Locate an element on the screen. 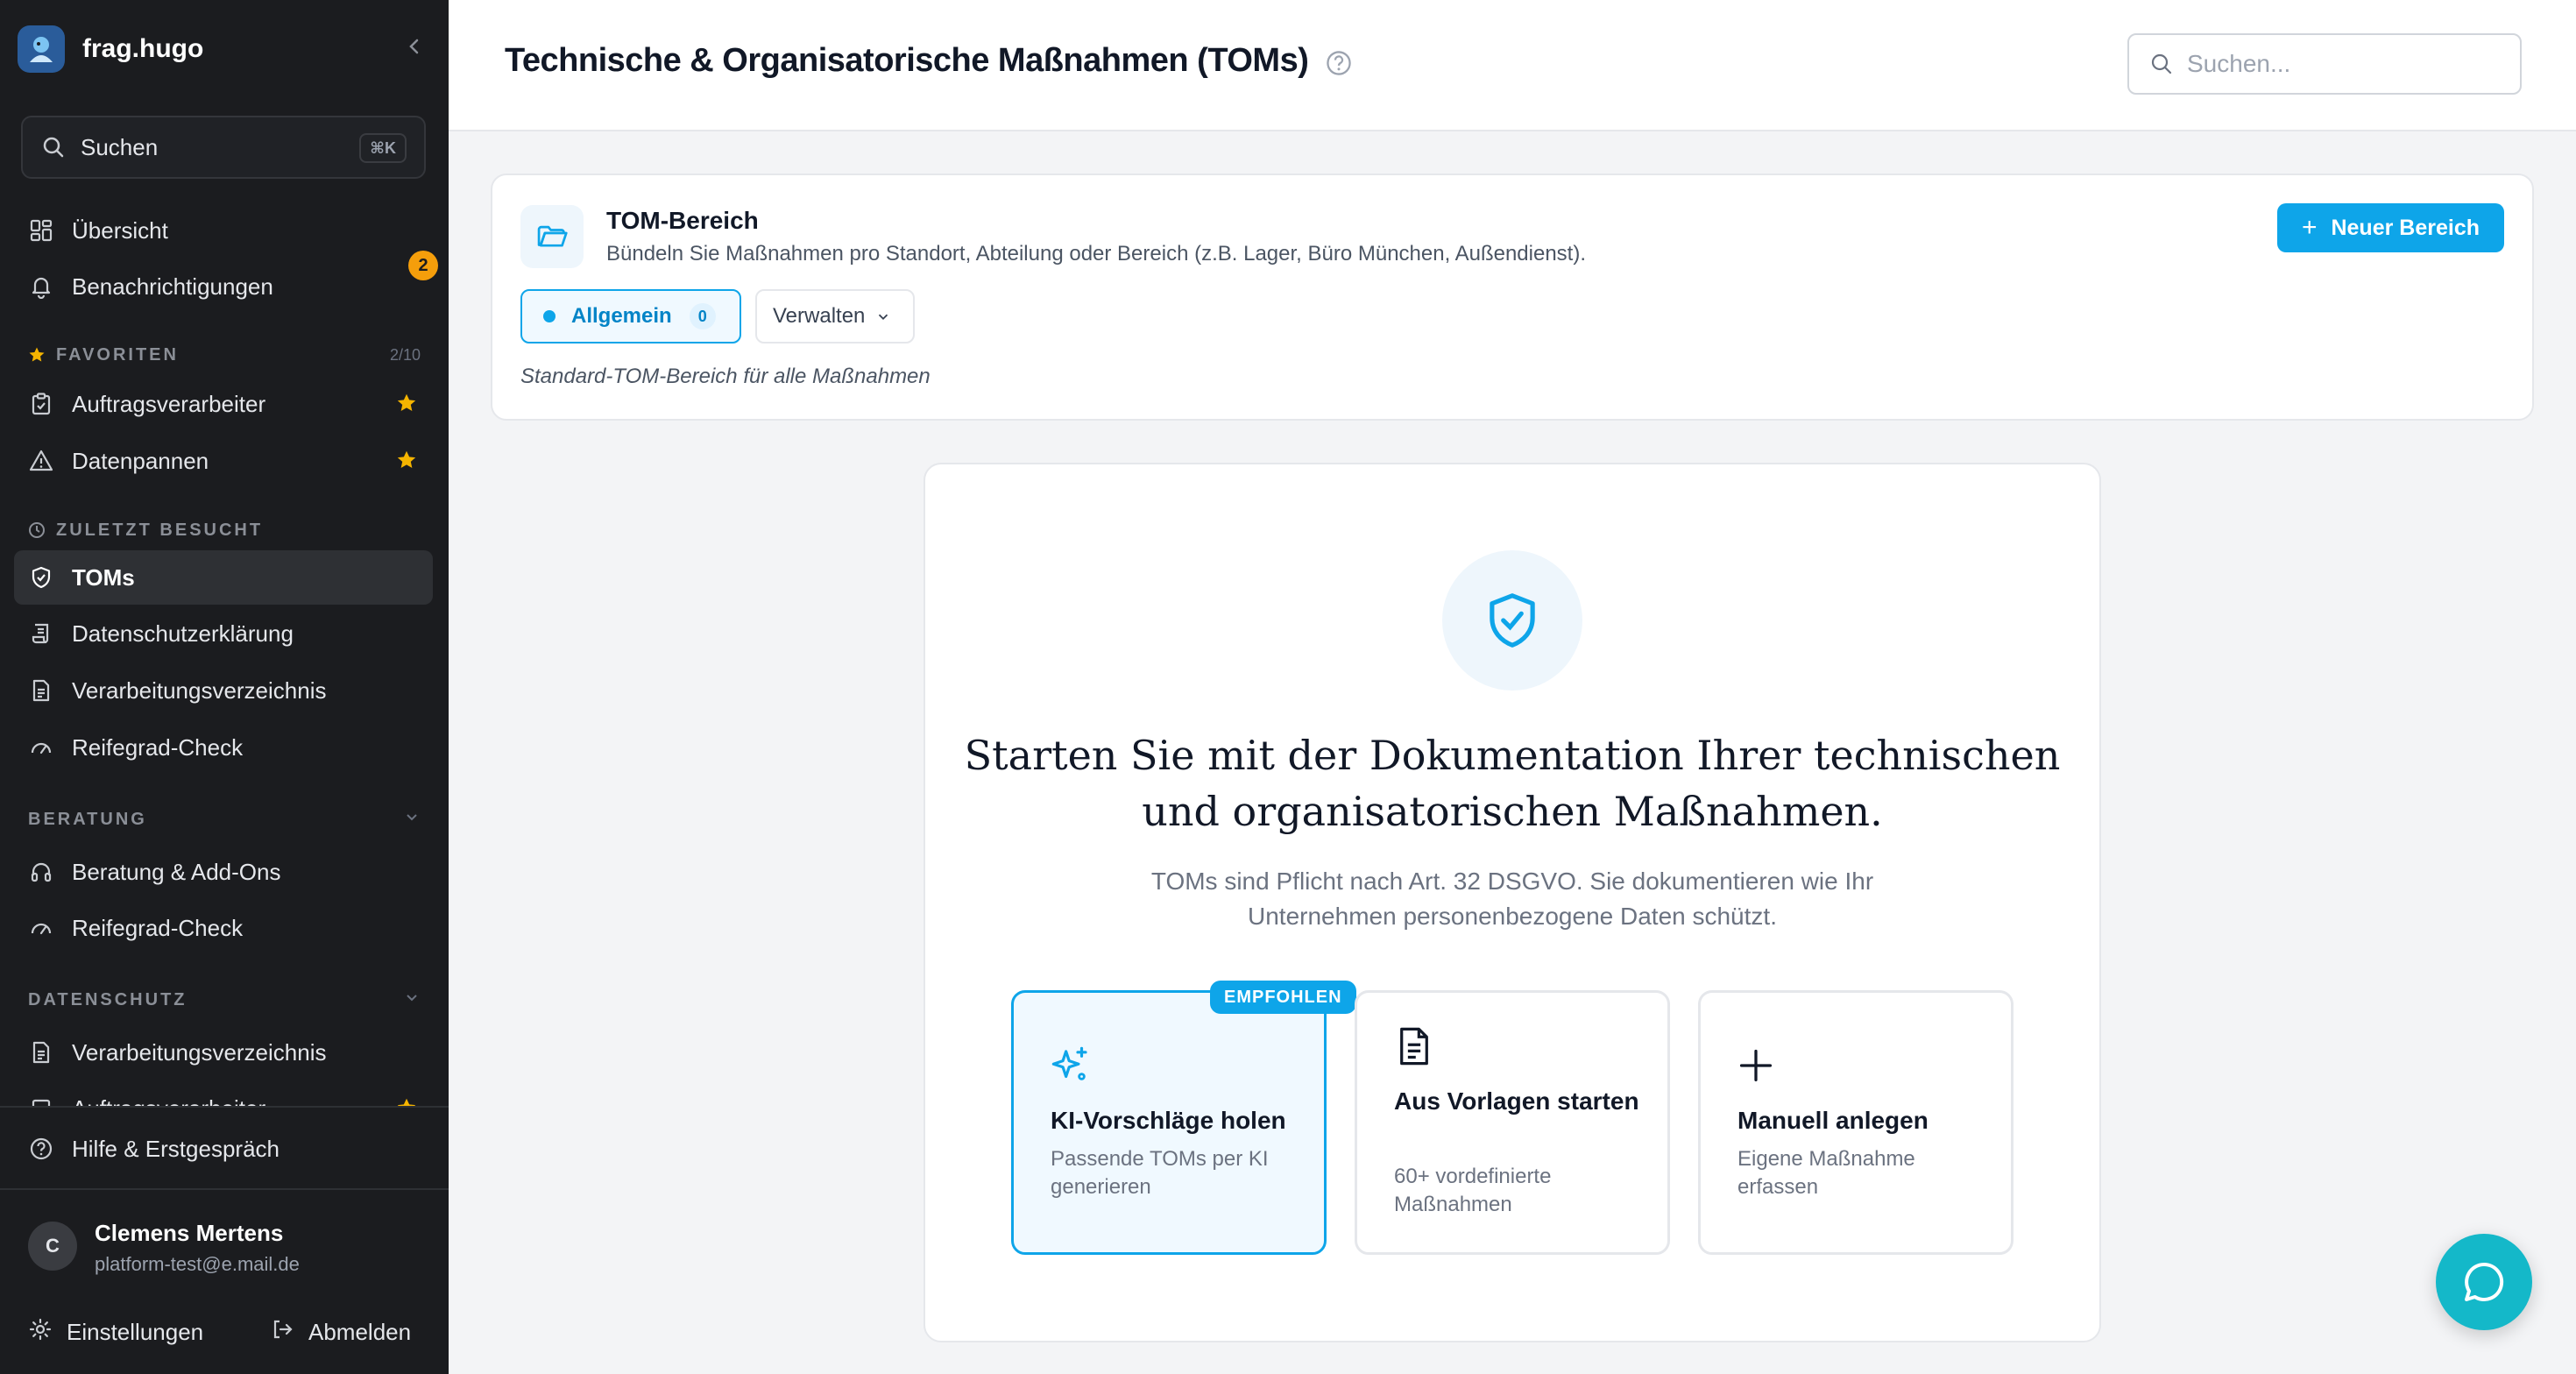  logout-icon is located at coordinates (282, 1332).